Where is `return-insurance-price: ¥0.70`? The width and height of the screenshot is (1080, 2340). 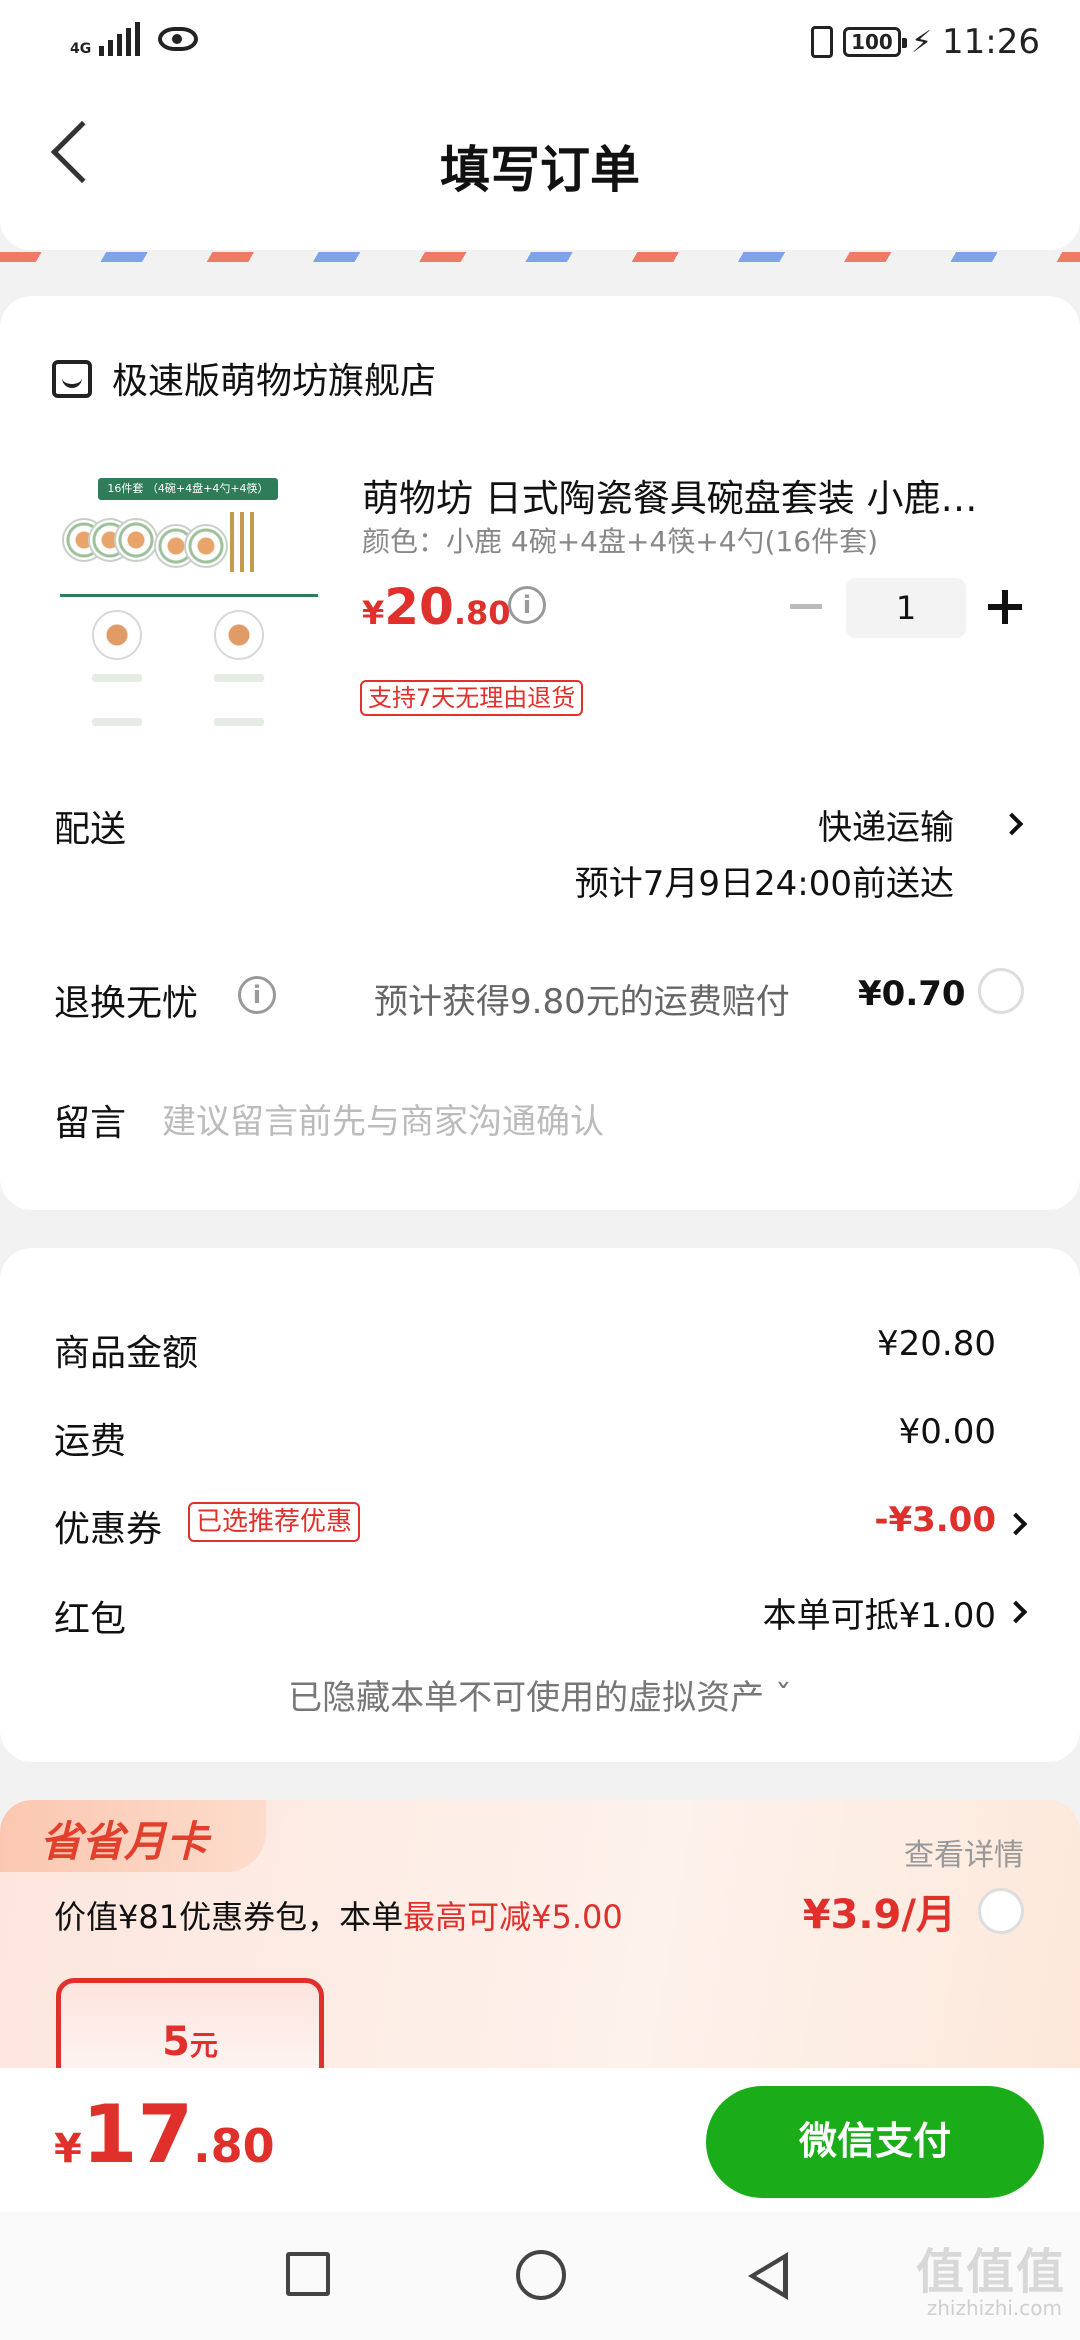 return-insurance-price: ¥0.70 is located at coordinates (912, 994).